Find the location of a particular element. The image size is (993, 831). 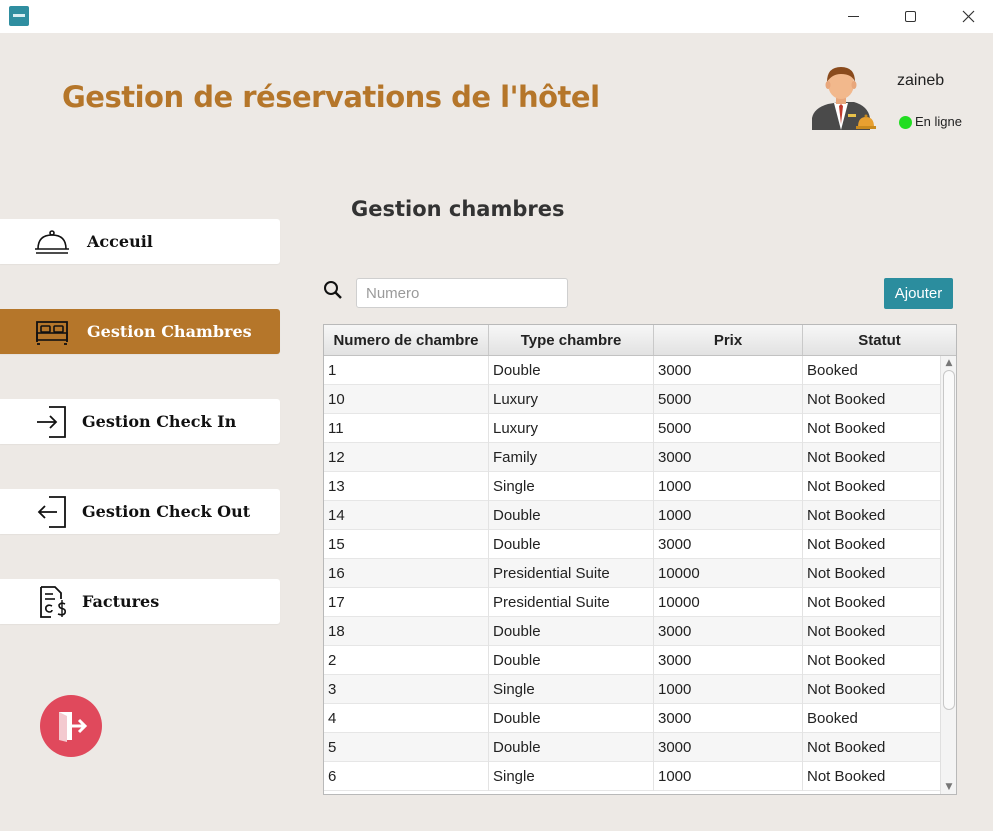

table-row: 14 Double 1000 Not Booked is located at coordinates (632, 515).